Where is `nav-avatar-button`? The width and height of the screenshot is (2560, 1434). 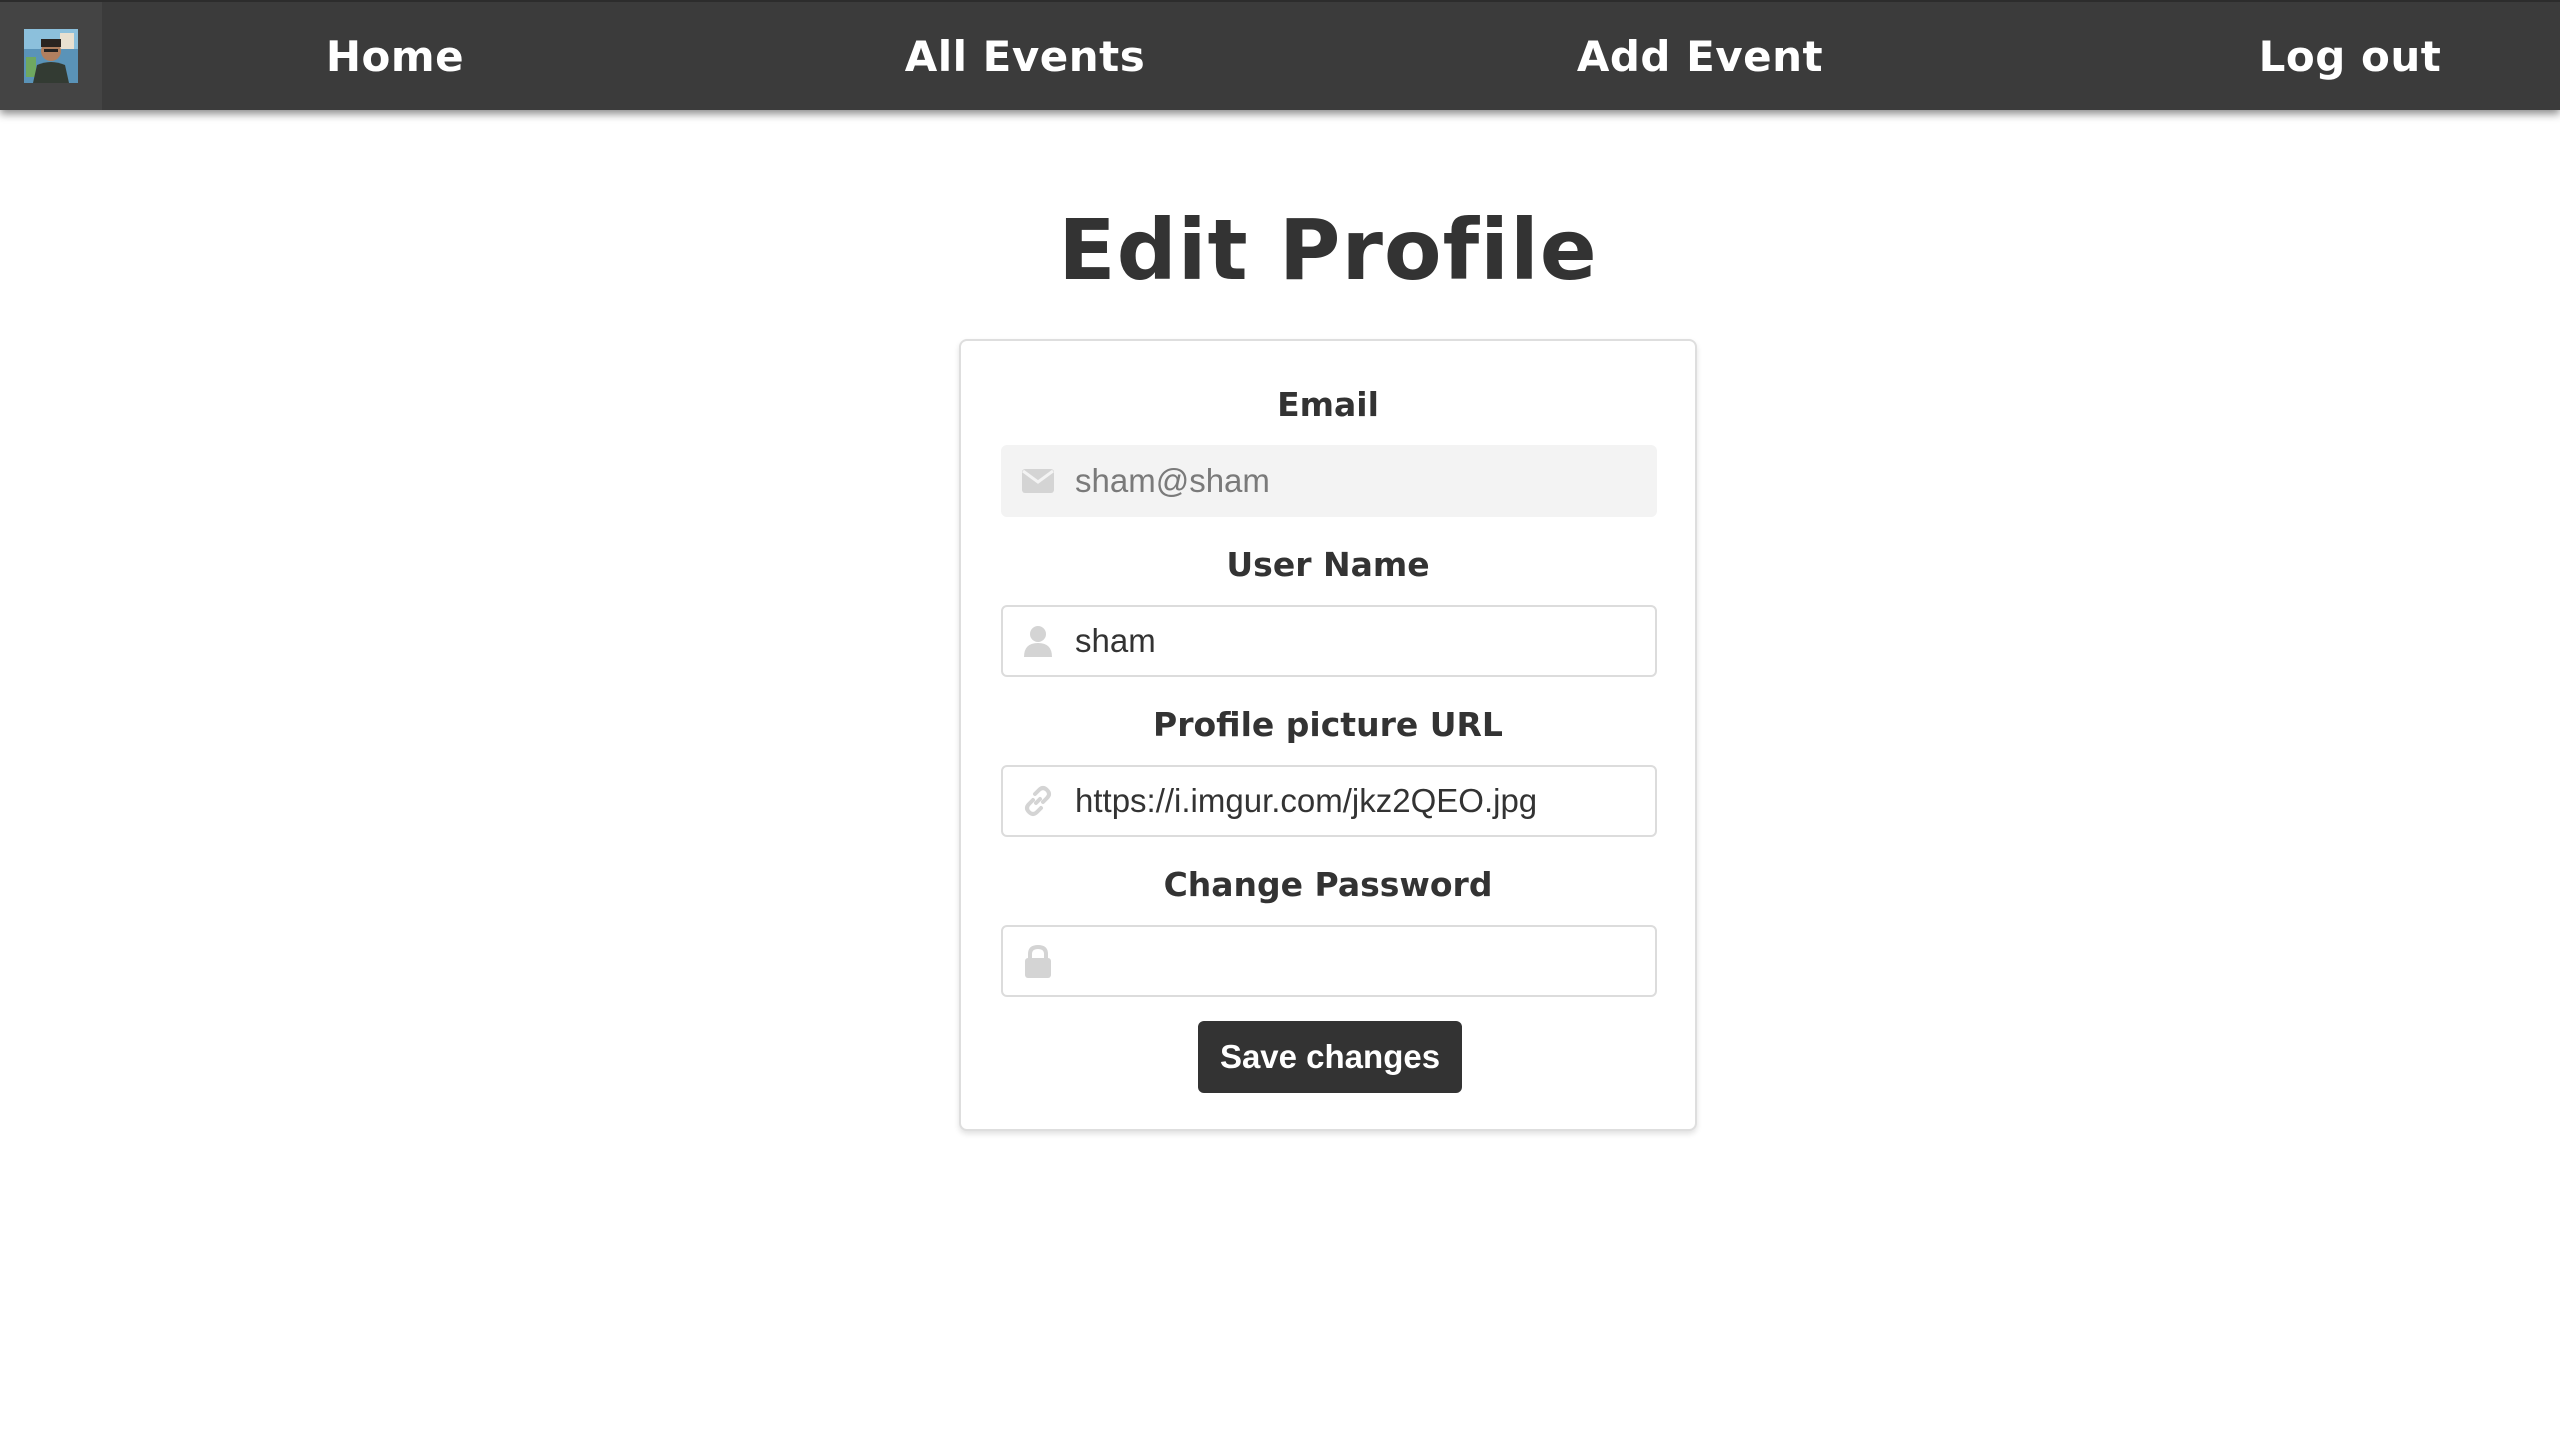
nav-avatar-button is located at coordinates (51, 56).